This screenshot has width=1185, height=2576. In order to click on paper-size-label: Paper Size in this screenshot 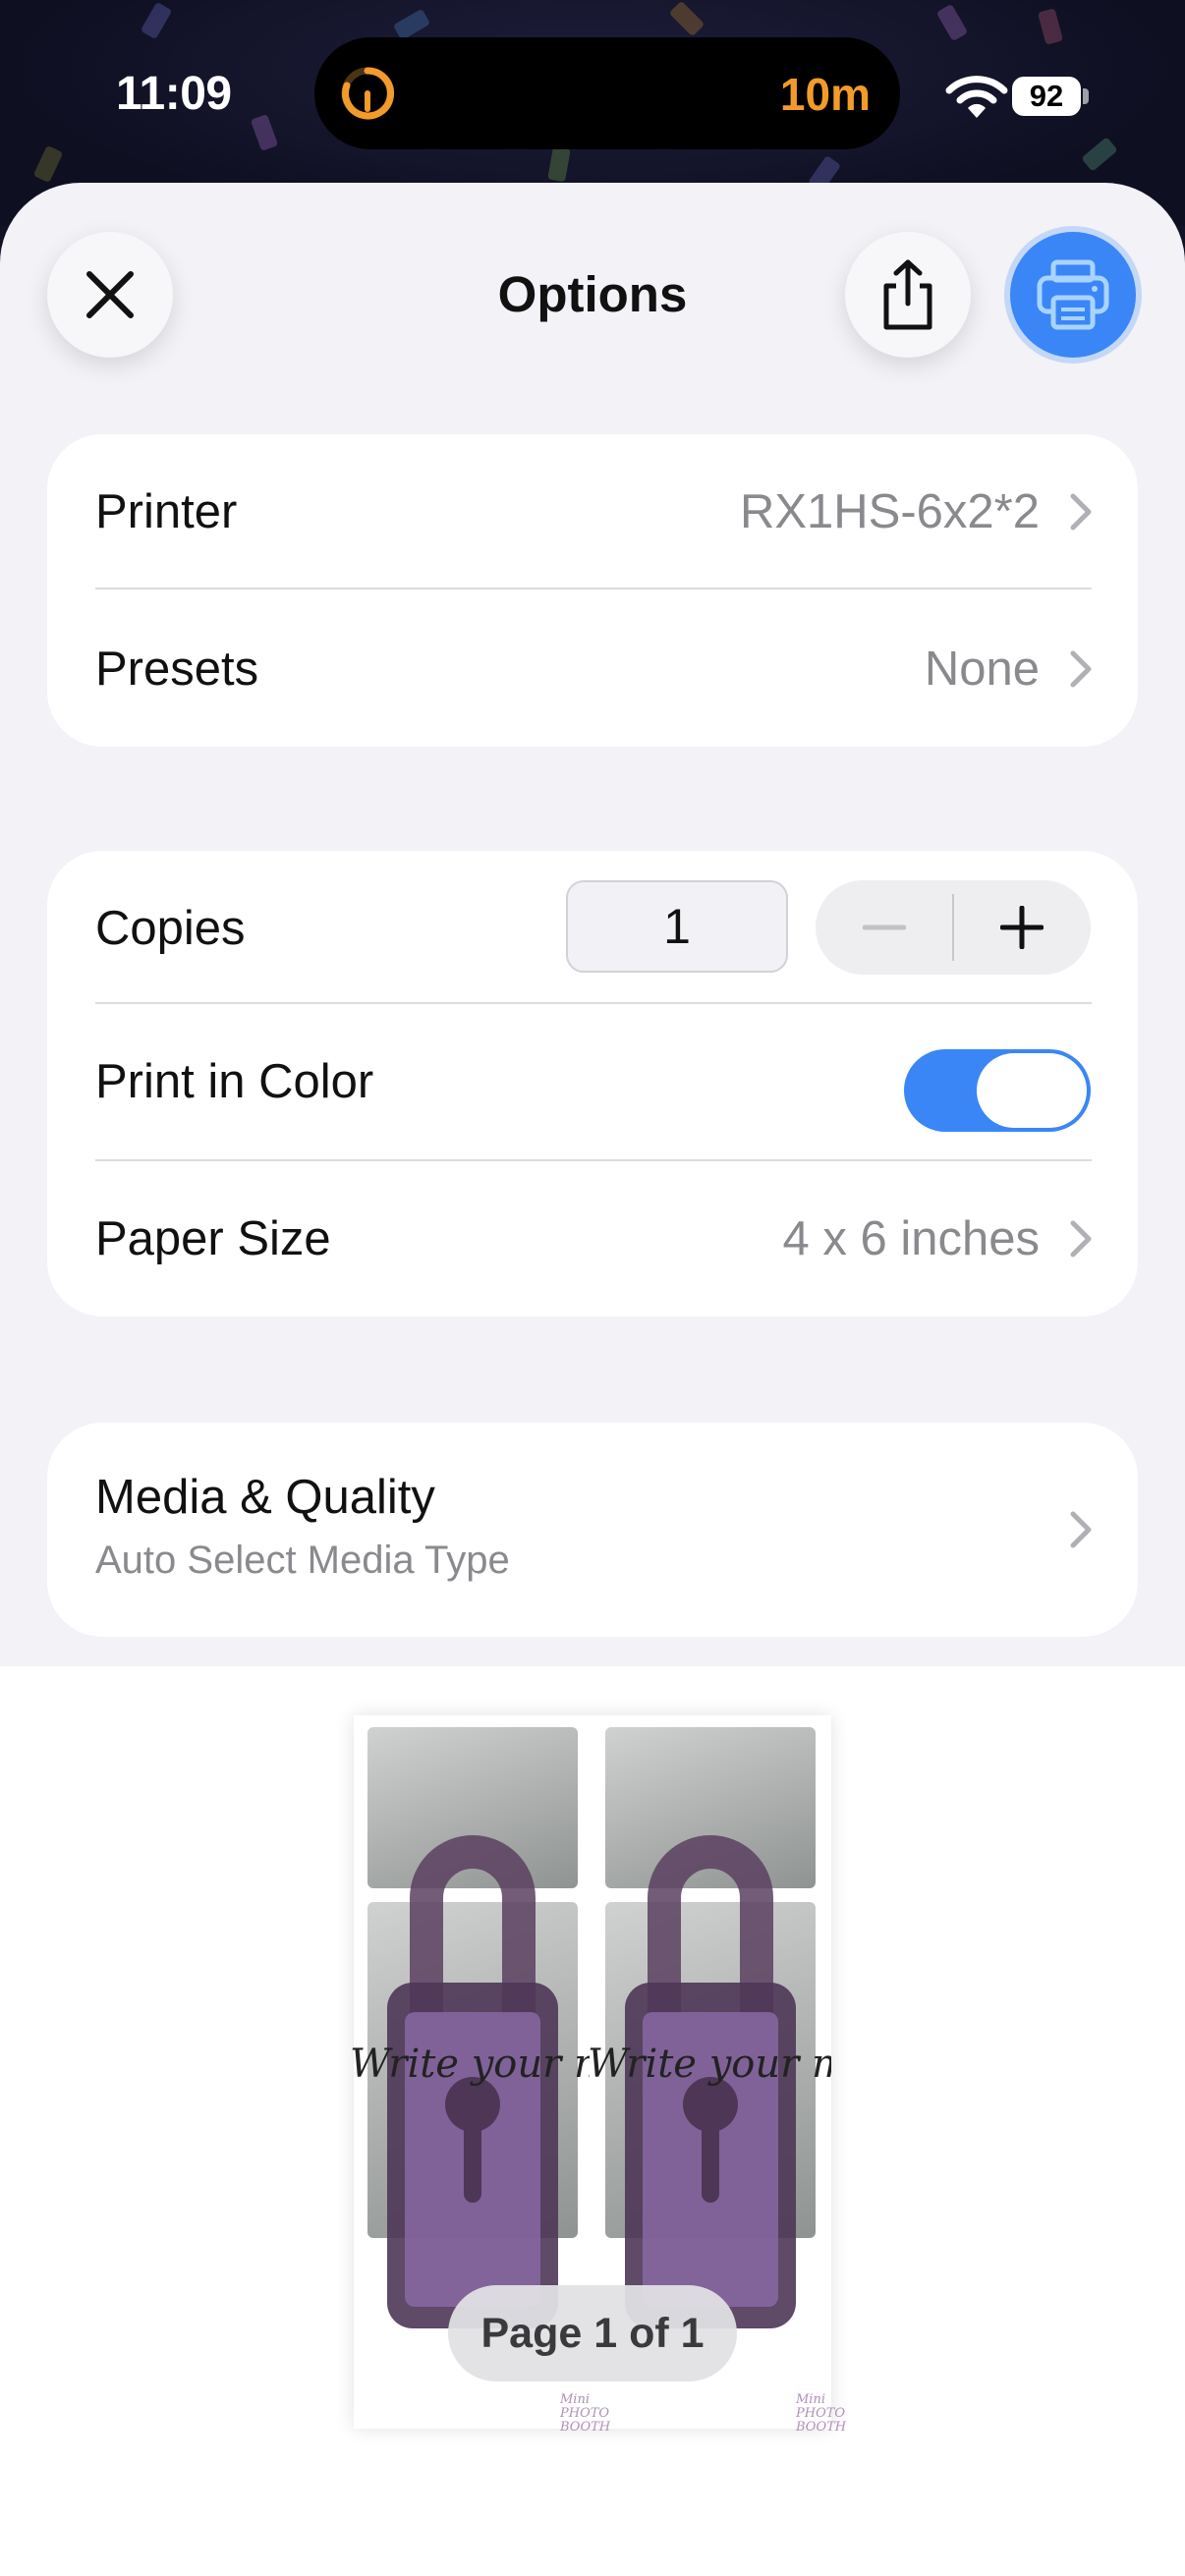, I will do `click(213, 1238)`.